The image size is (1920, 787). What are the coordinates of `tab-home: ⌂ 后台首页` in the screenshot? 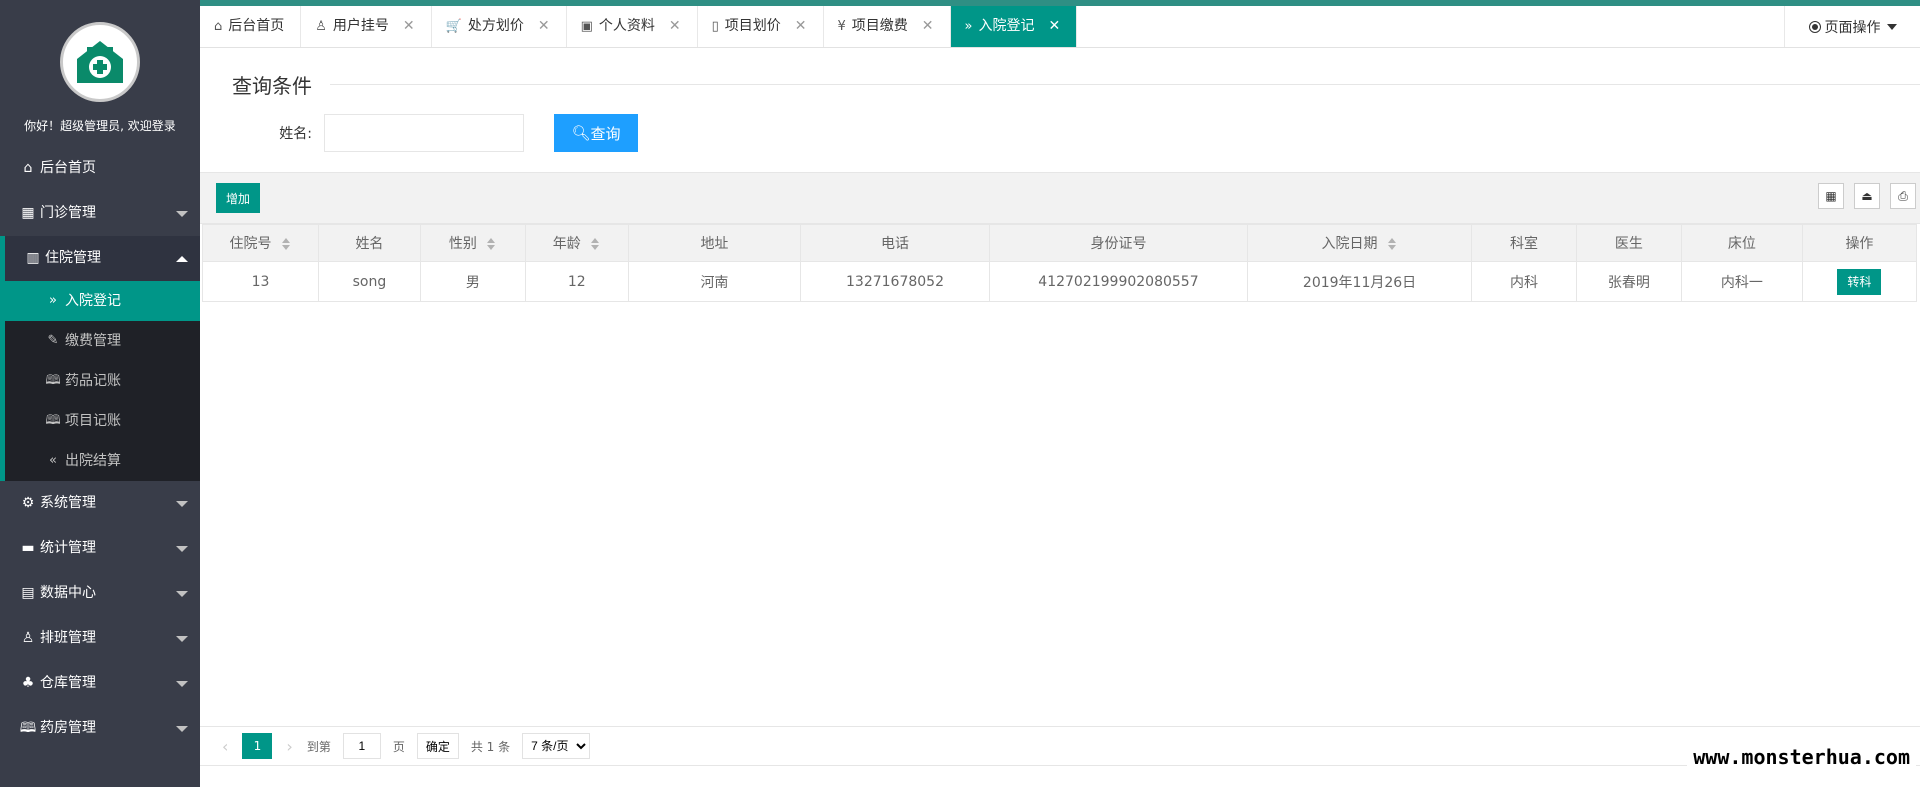 It's located at (251, 26).